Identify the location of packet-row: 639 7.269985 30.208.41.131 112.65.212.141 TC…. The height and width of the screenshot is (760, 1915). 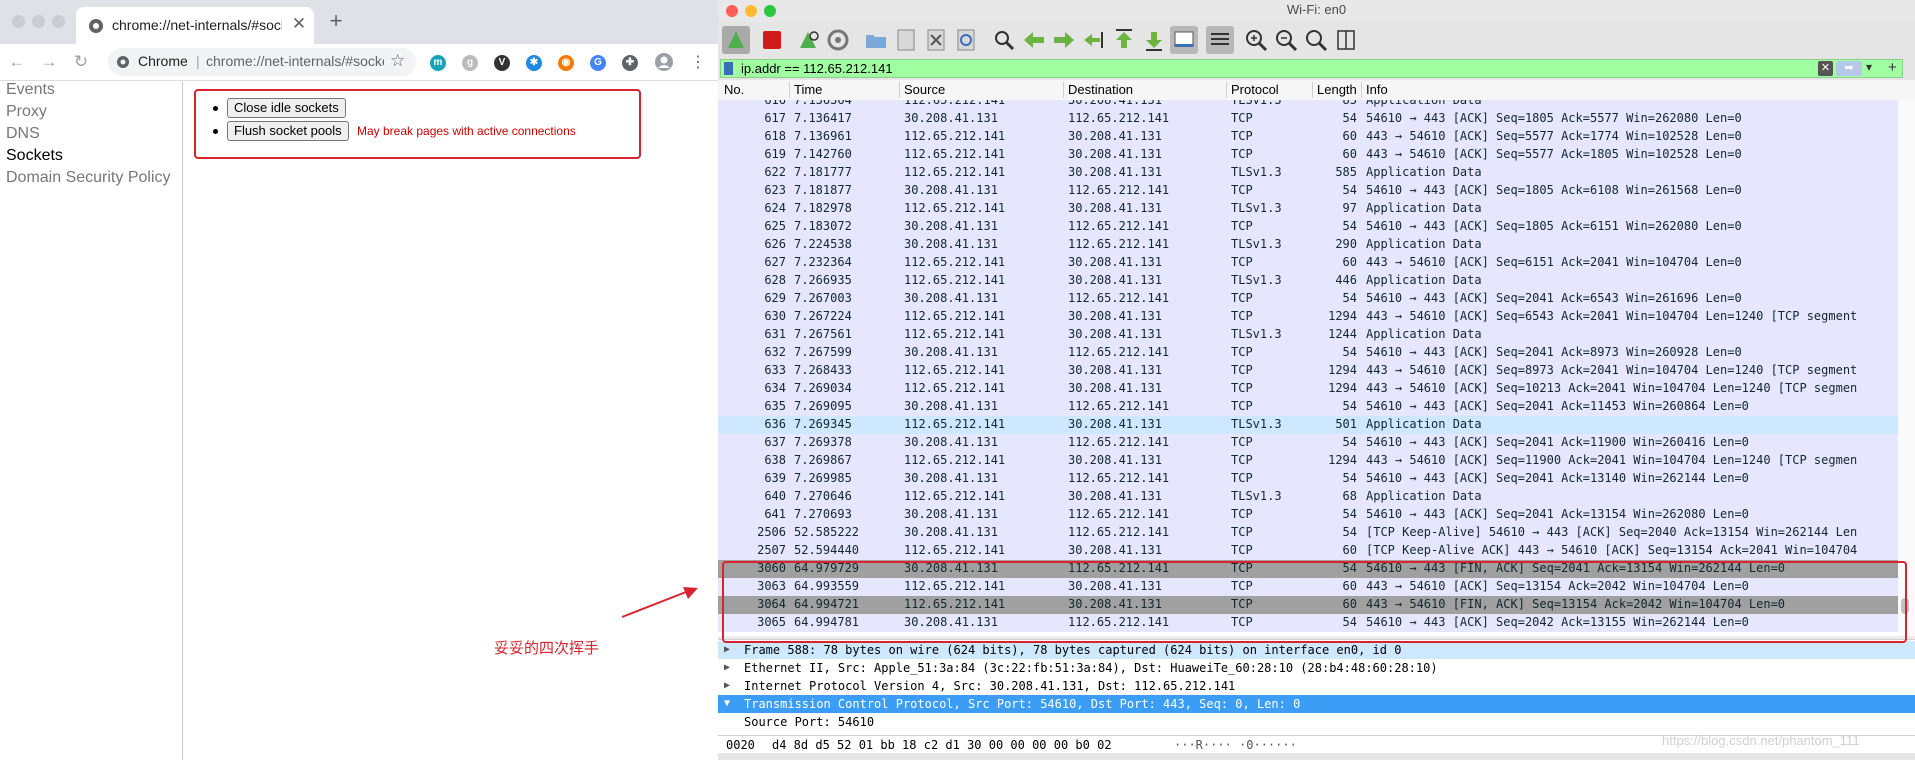
(1308, 479).